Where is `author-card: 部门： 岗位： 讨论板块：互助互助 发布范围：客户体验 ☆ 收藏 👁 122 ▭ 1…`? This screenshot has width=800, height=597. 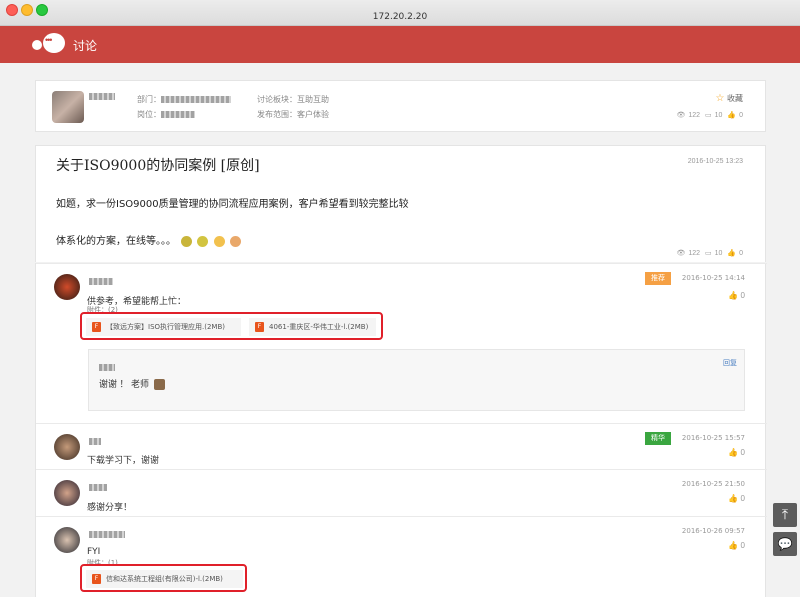 author-card: 部门： 岗位： 讨论板块：互助互助 发布范围：客户体验 ☆ 收藏 👁 122 ▭ 1… is located at coordinates (400, 106).